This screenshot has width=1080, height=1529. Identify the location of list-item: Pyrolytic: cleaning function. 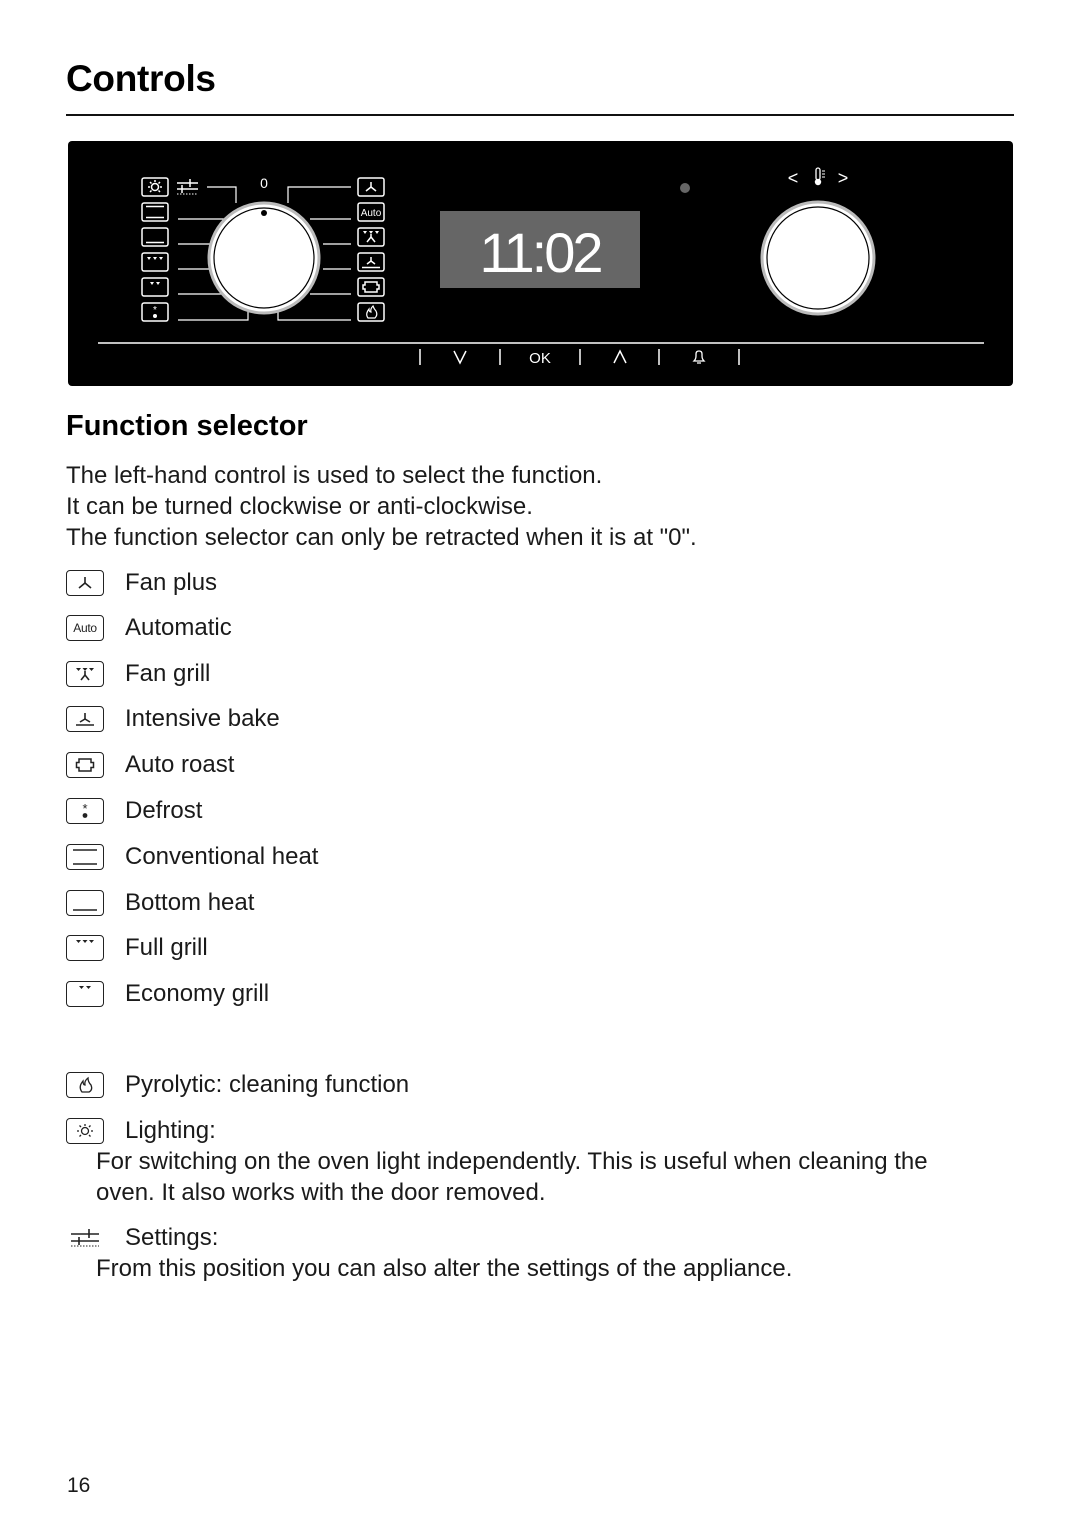
(237, 1085).